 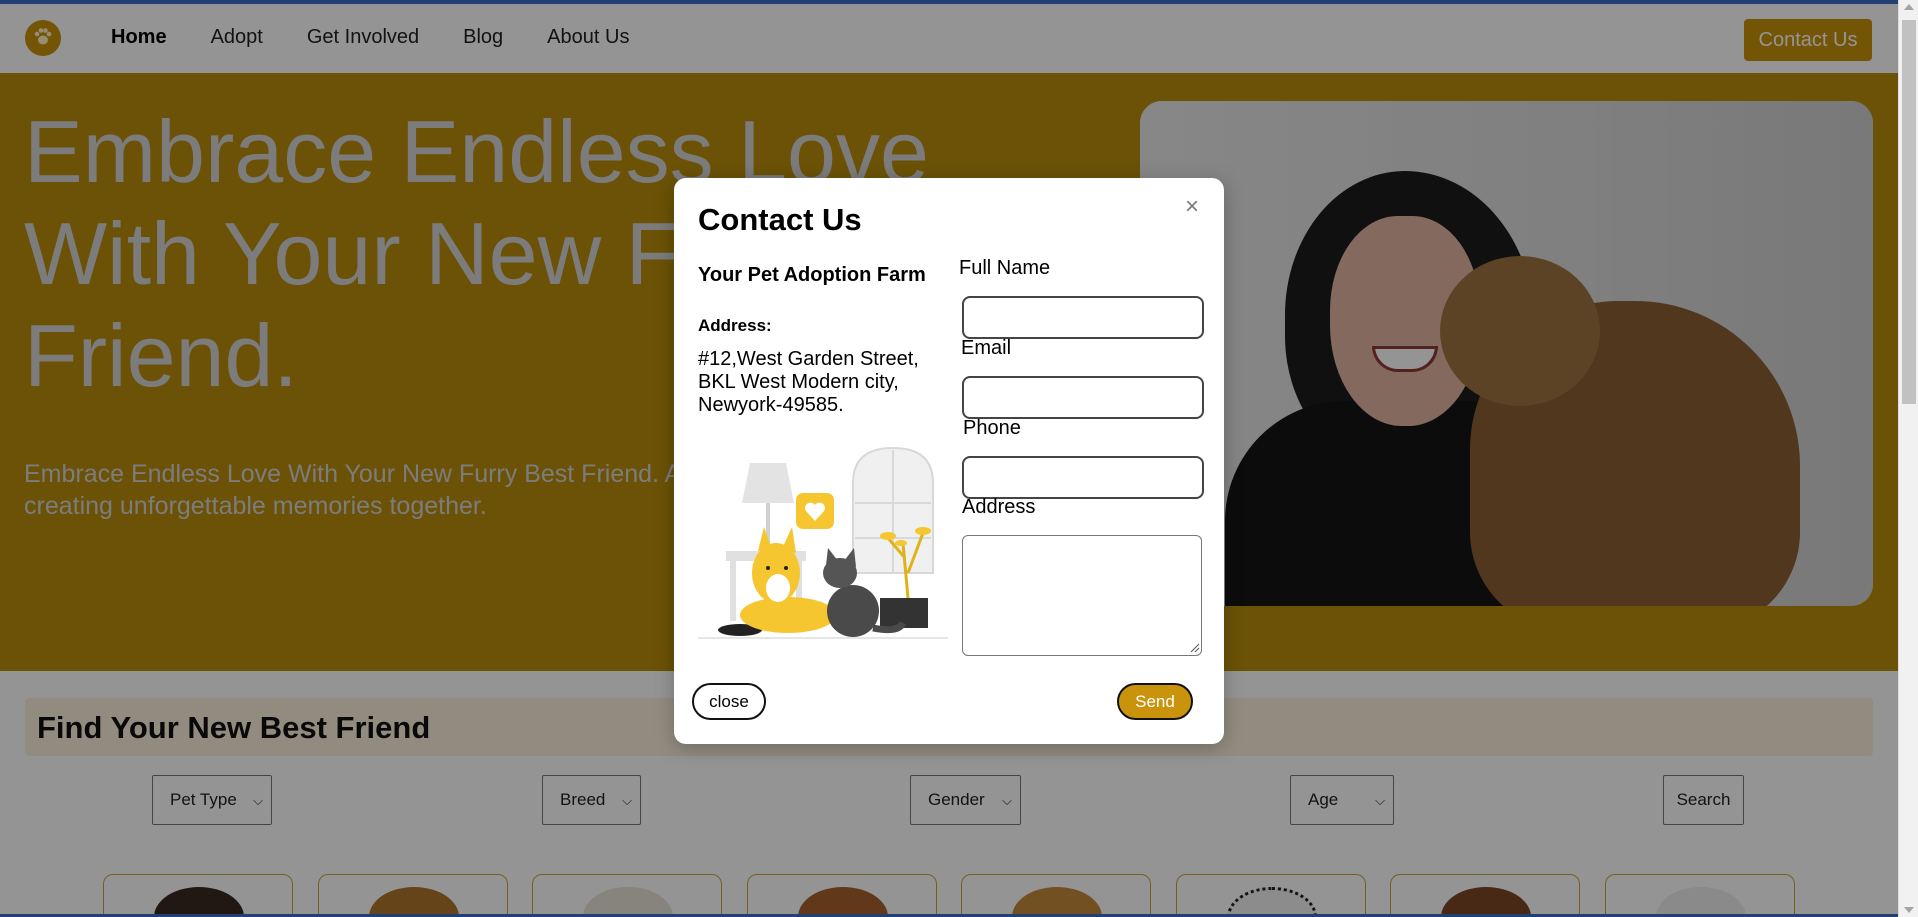 What do you see at coordinates (1083, 477) in the screenshot?
I see `phone-input` at bounding box center [1083, 477].